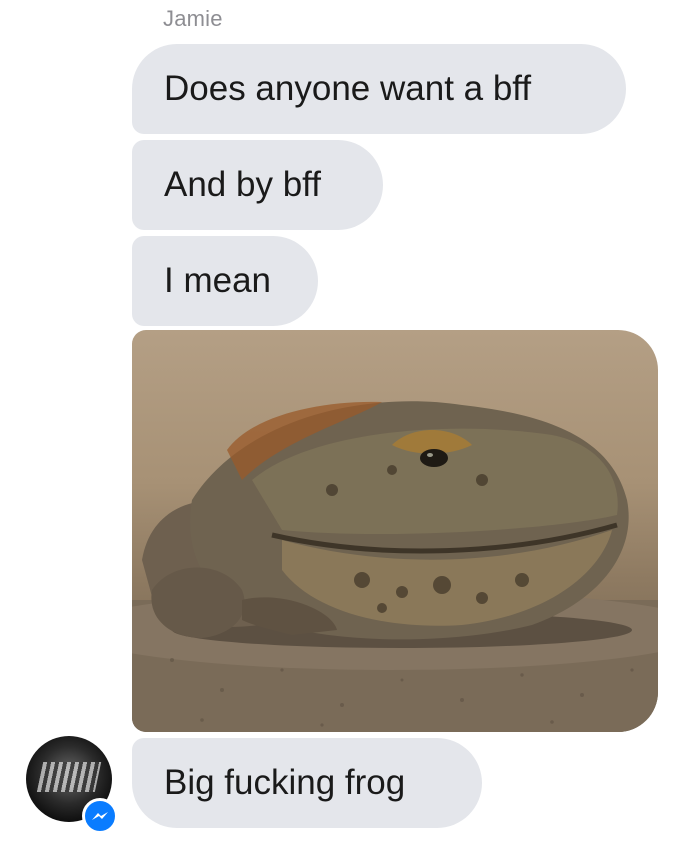 Image resolution: width=680 pixels, height=848 pixels. What do you see at coordinates (69, 777) in the screenshot?
I see `avatar-image` at bounding box center [69, 777].